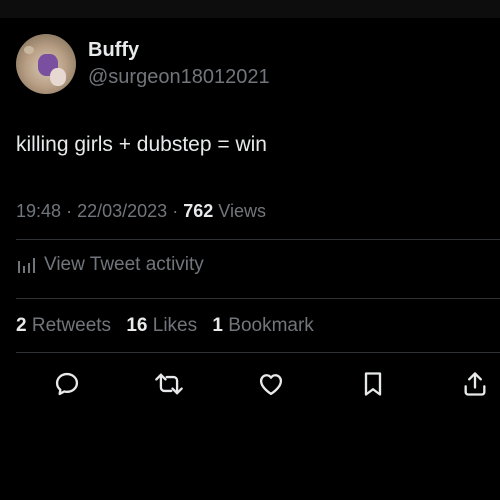 The height and width of the screenshot is (500, 500). Describe the element at coordinates (63, 325) in the screenshot. I see `retweets-stat: 2 Retweets` at that location.